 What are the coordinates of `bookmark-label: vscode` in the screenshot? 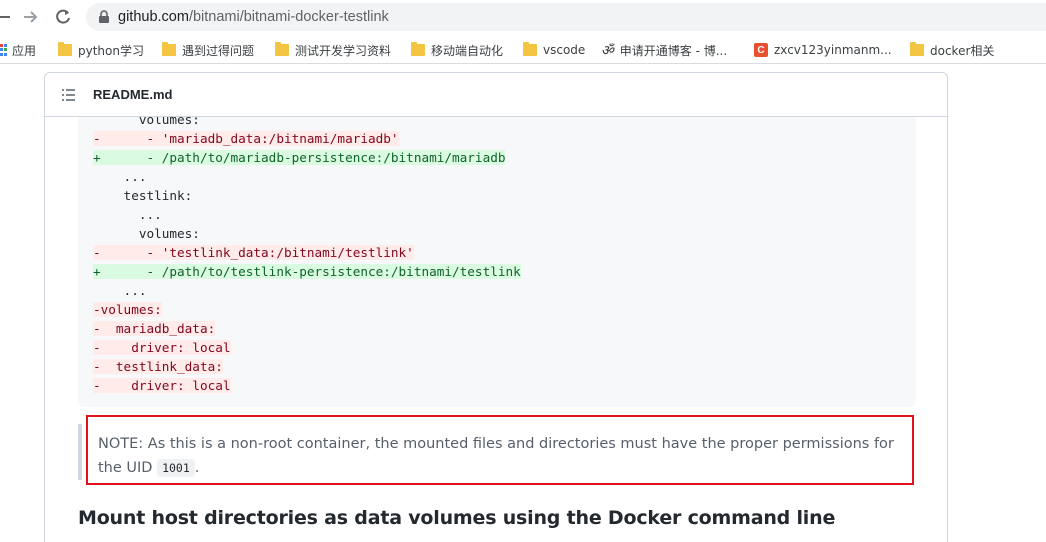 It's located at (564, 50).